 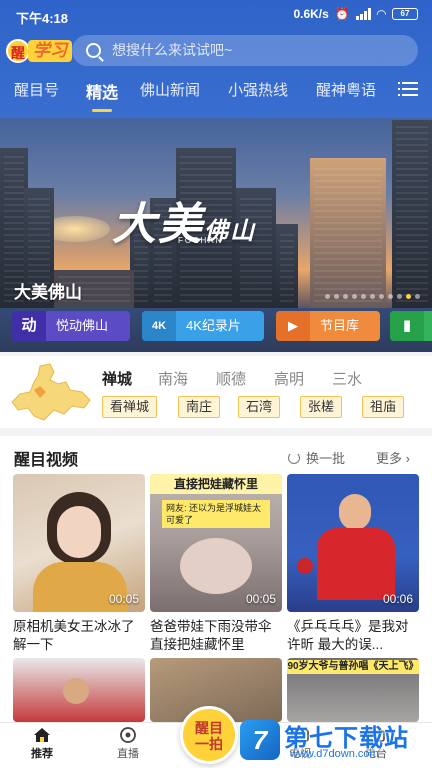 What do you see at coordinates (36, 89) in the screenshot?
I see `tab-xingmuhao: 醒目号` at bounding box center [36, 89].